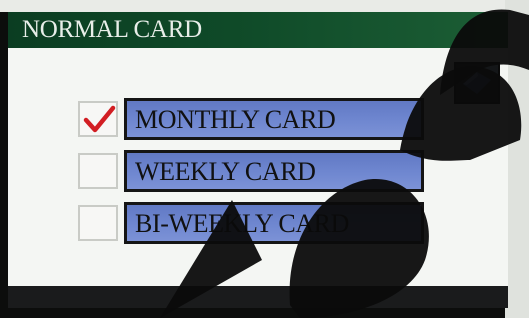 This screenshot has height=318, width=529. I want to click on back-arrow-icon, so click(477, 83).